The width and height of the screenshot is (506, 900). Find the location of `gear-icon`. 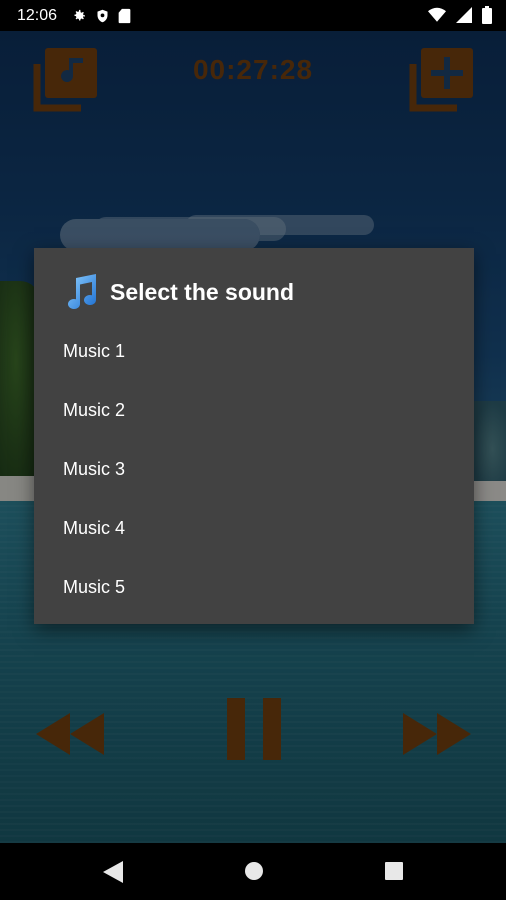

gear-icon is located at coordinates (80, 15).